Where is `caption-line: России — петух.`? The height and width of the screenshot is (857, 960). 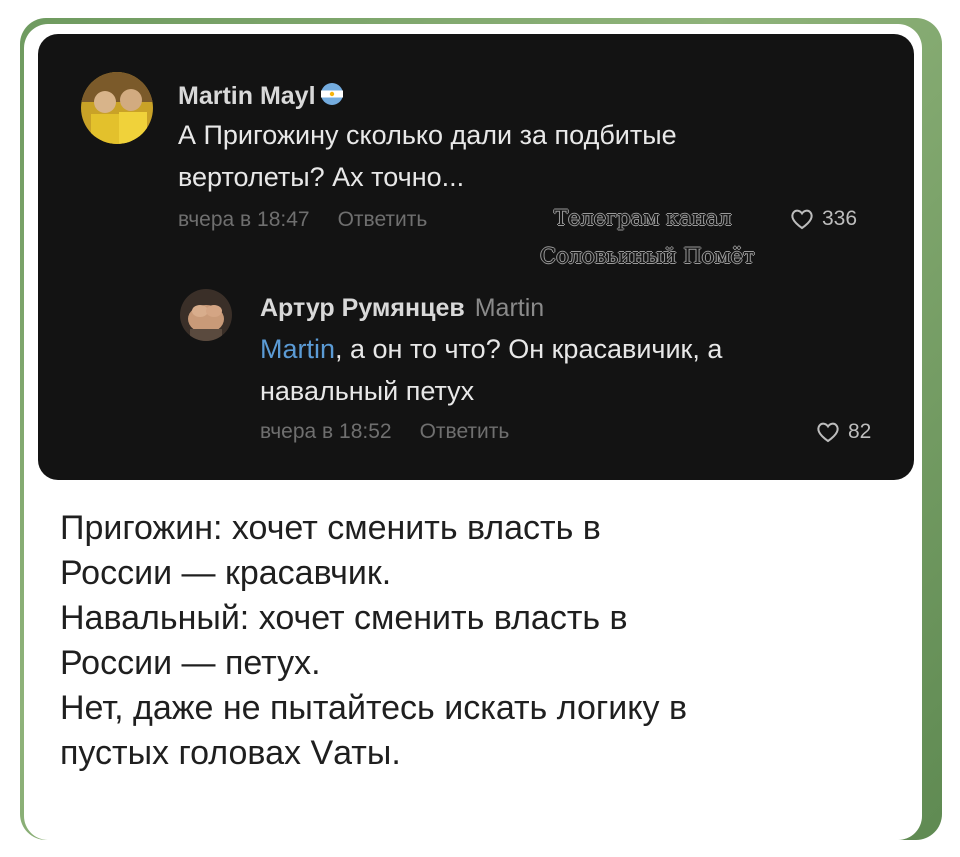
caption-line: России — петух. is located at coordinates (190, 663).